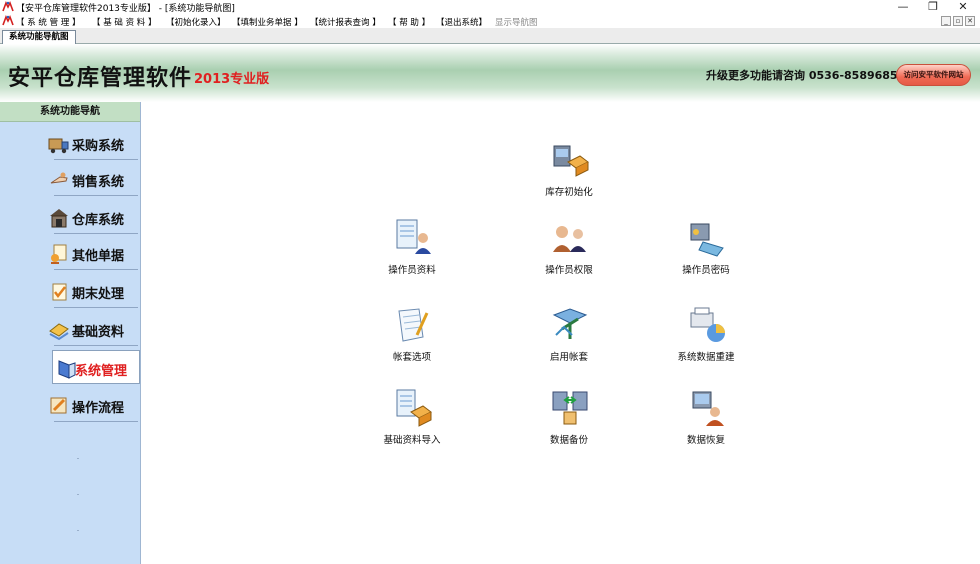 Image resolution: width=980 pixels, height=564 pixels. Describe the element at coordinates (196, 22) in the screenshot. I see `menu-initial-entry: 【初始化录入】` at that location.